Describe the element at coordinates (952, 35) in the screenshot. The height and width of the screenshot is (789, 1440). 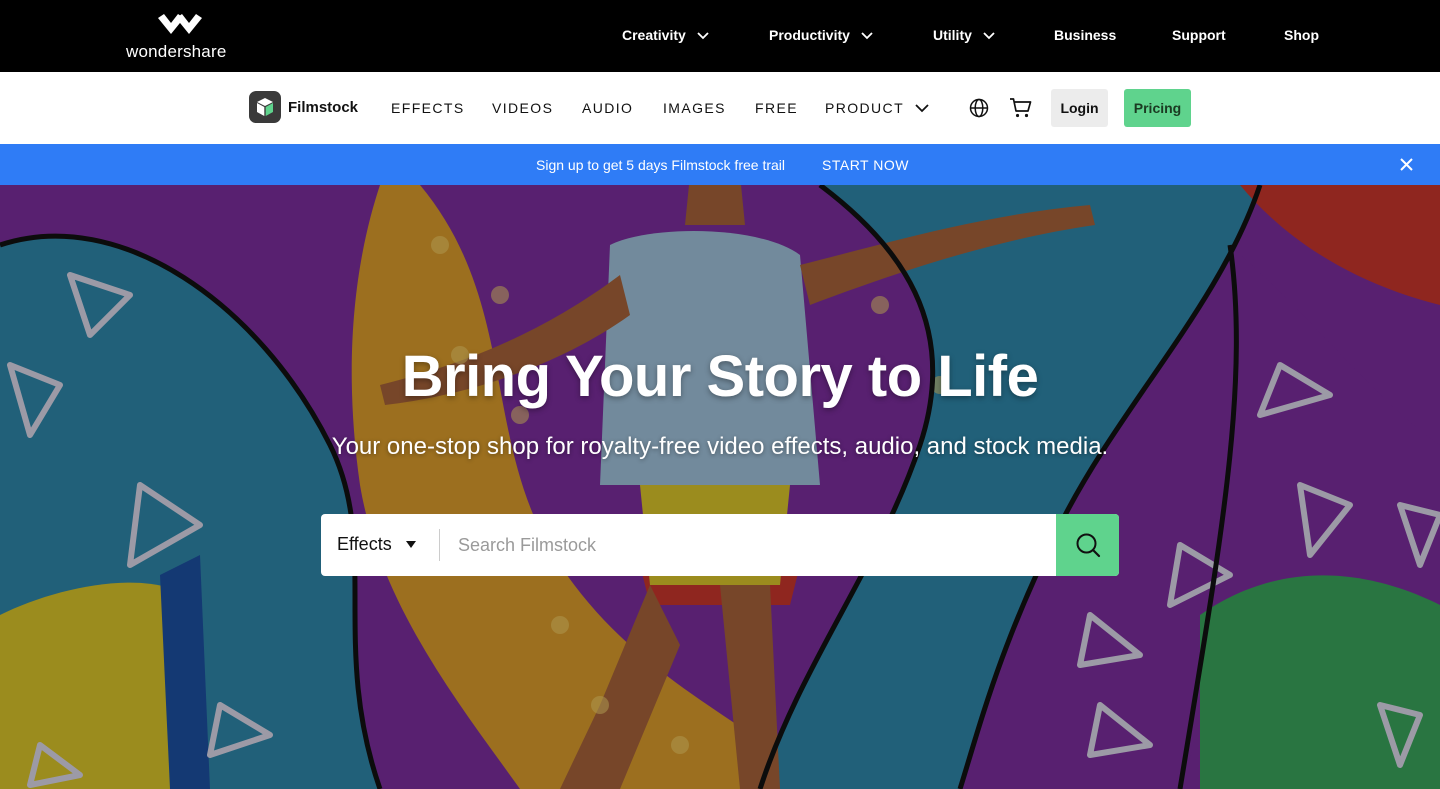
I see `topnav-utility-label: Utility` at that location.